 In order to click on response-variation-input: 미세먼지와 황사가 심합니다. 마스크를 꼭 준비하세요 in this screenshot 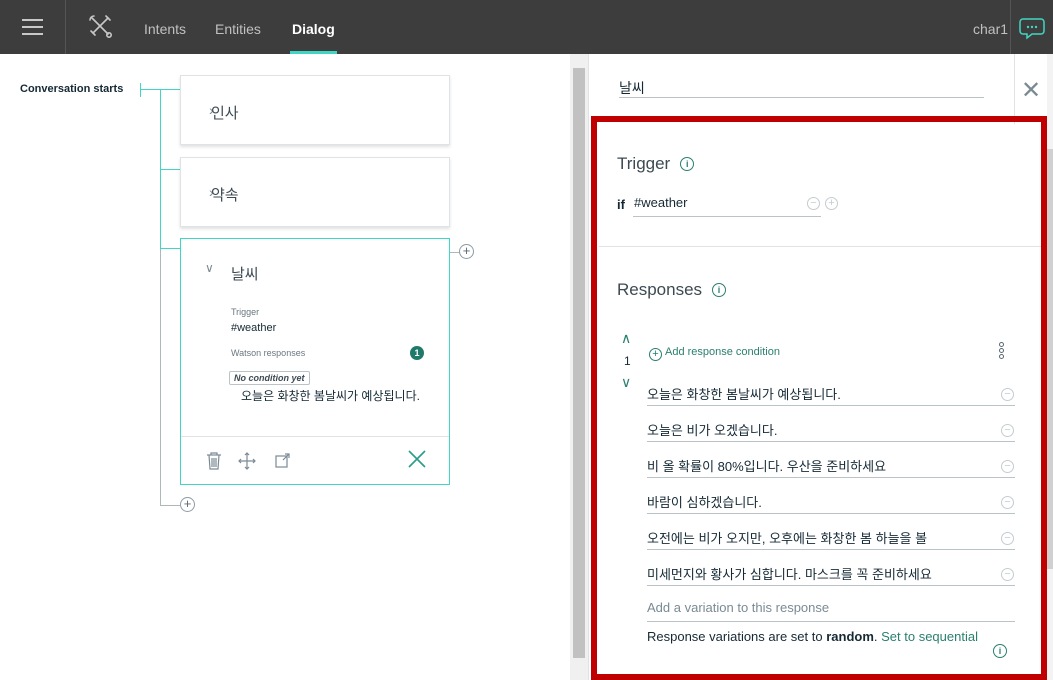, I will do `click(831, 573)`.